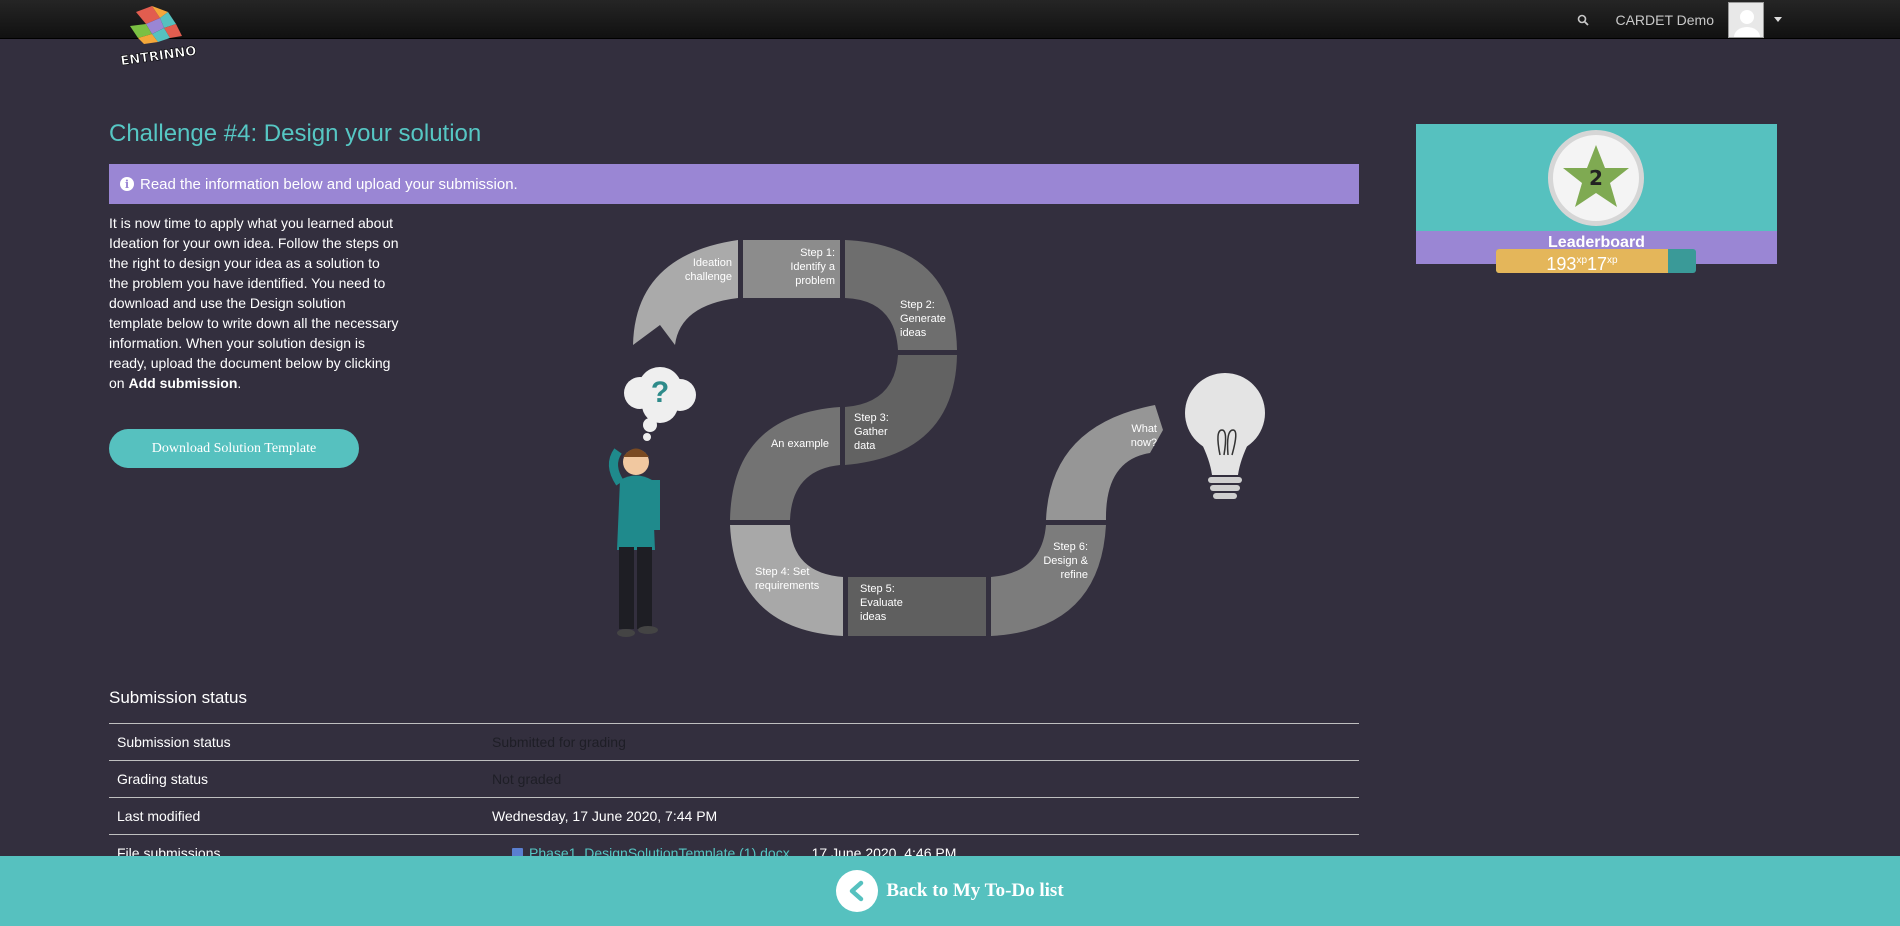 The width and height of the screenshot is (1900, 926). Describe the element at coordinates (782, 572) in the screenshot. I see `step4-label-1: Step 4: Set` at that location.